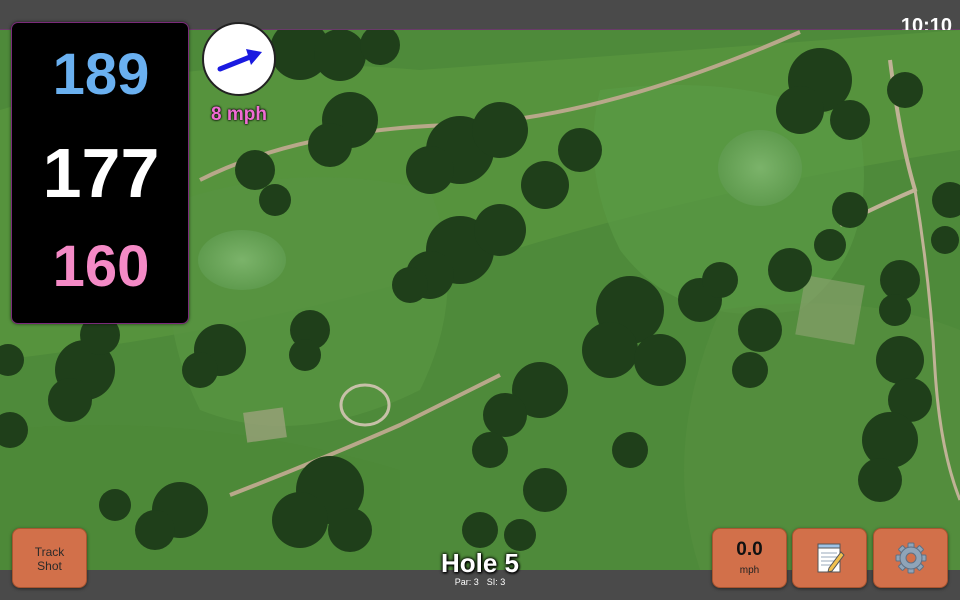 The height and width of the screenshot is (600, 960). I want to click on wind-indicator, so click(239, 59).